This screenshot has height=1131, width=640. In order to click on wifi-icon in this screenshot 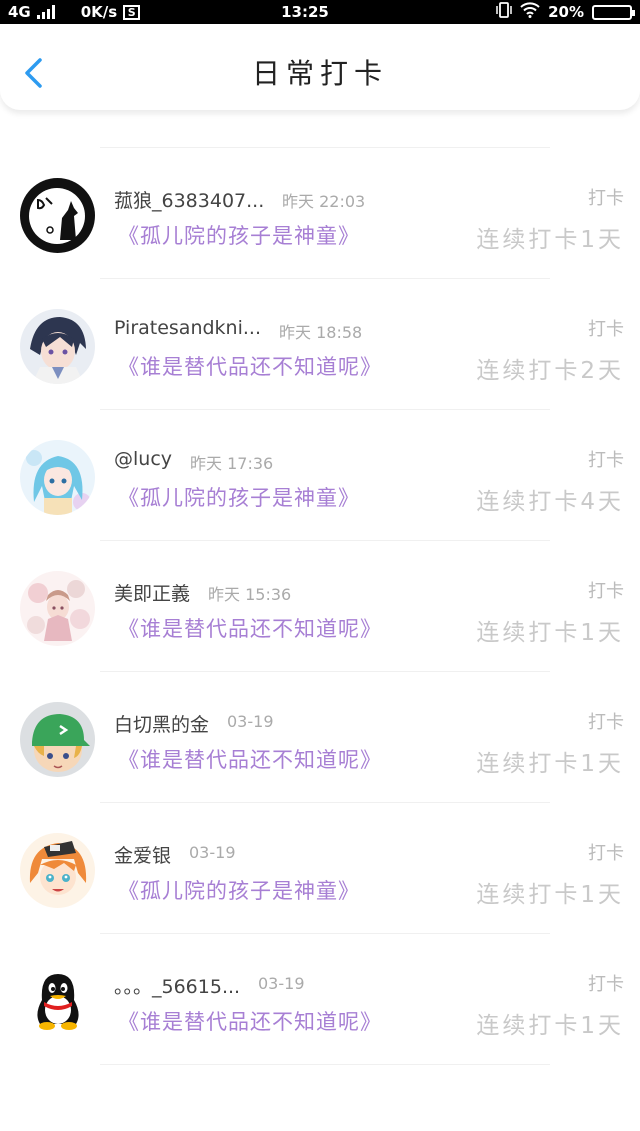, I will do `click(530, 12)`.